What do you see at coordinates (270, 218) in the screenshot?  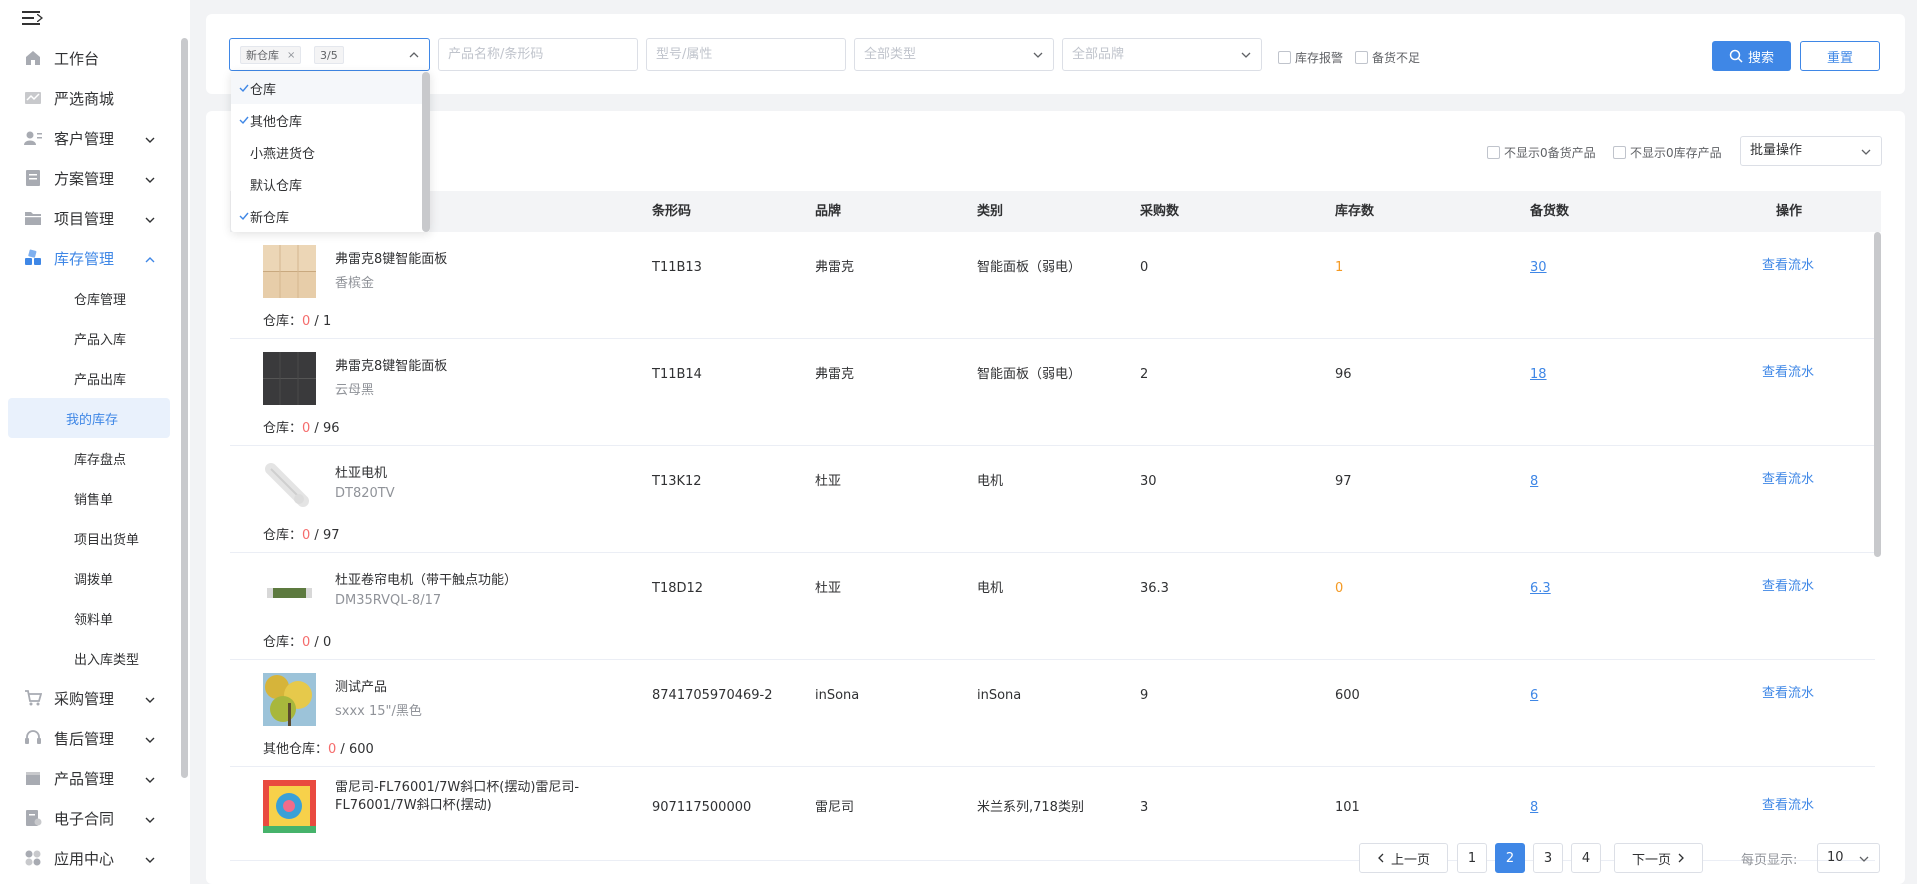 I see `warehouse-option-label: 新仓库` at bounding box center [270, 218].